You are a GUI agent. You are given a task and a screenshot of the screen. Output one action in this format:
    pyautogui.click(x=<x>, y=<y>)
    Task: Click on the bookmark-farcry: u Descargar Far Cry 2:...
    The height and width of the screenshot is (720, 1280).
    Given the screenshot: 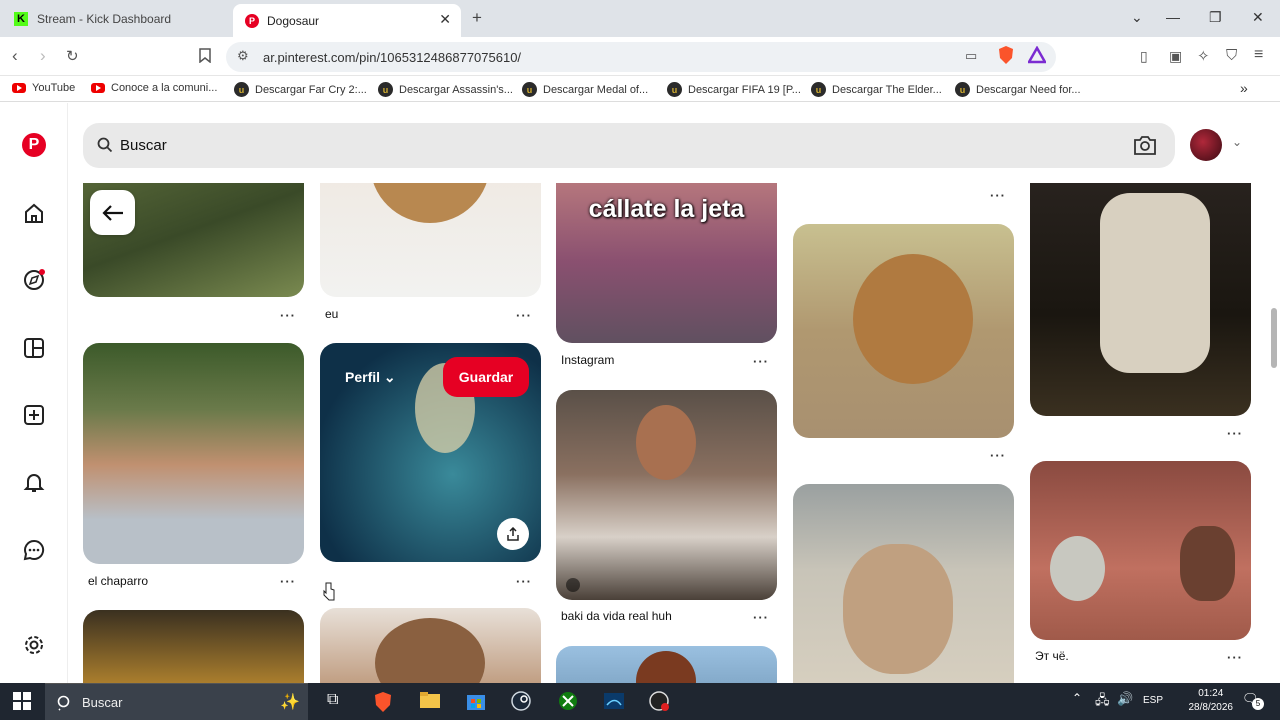 What is the action you would take?
    pyautogui.click(x=300, y=89)
    